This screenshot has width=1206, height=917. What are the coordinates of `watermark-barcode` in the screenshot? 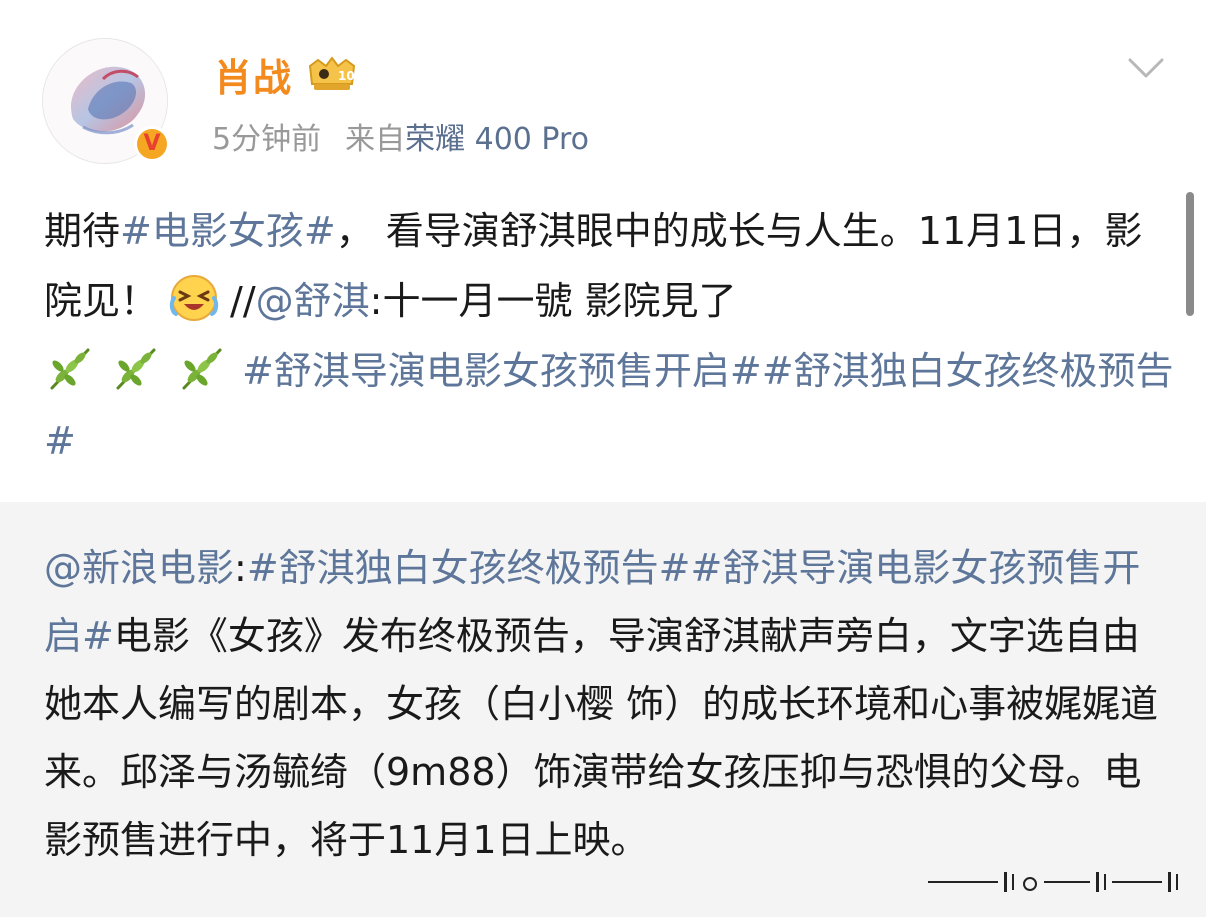 It's located at (1053, 882).